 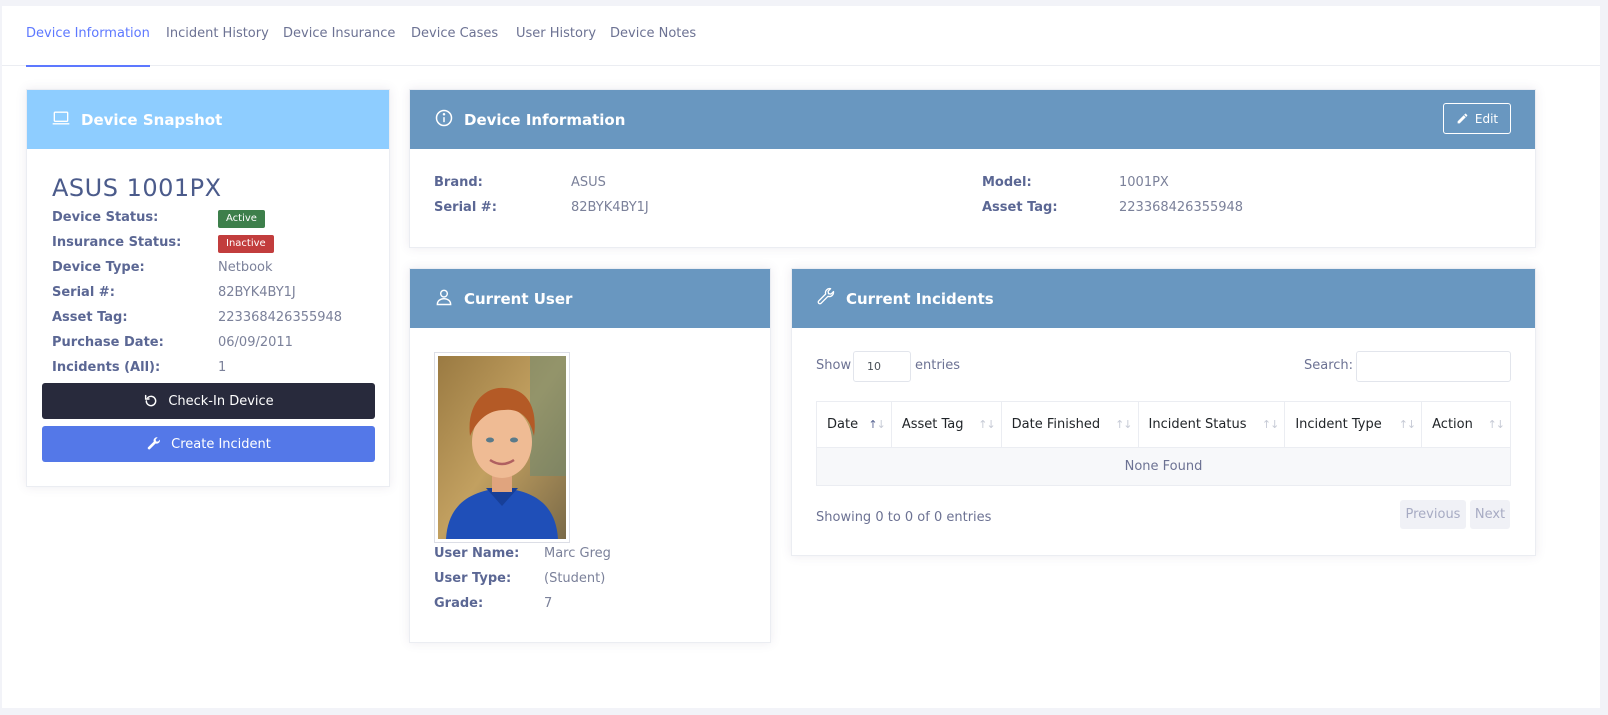 What do you see at coordinates (518, 298) in the screenshot?
I see `current-user-title: Current User` at bounding box center [518, 298].